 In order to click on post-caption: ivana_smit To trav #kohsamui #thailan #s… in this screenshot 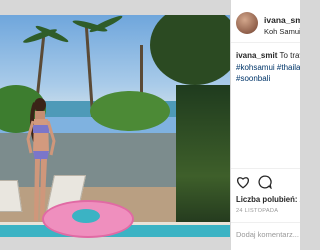, I will do `click(268, 67)`.